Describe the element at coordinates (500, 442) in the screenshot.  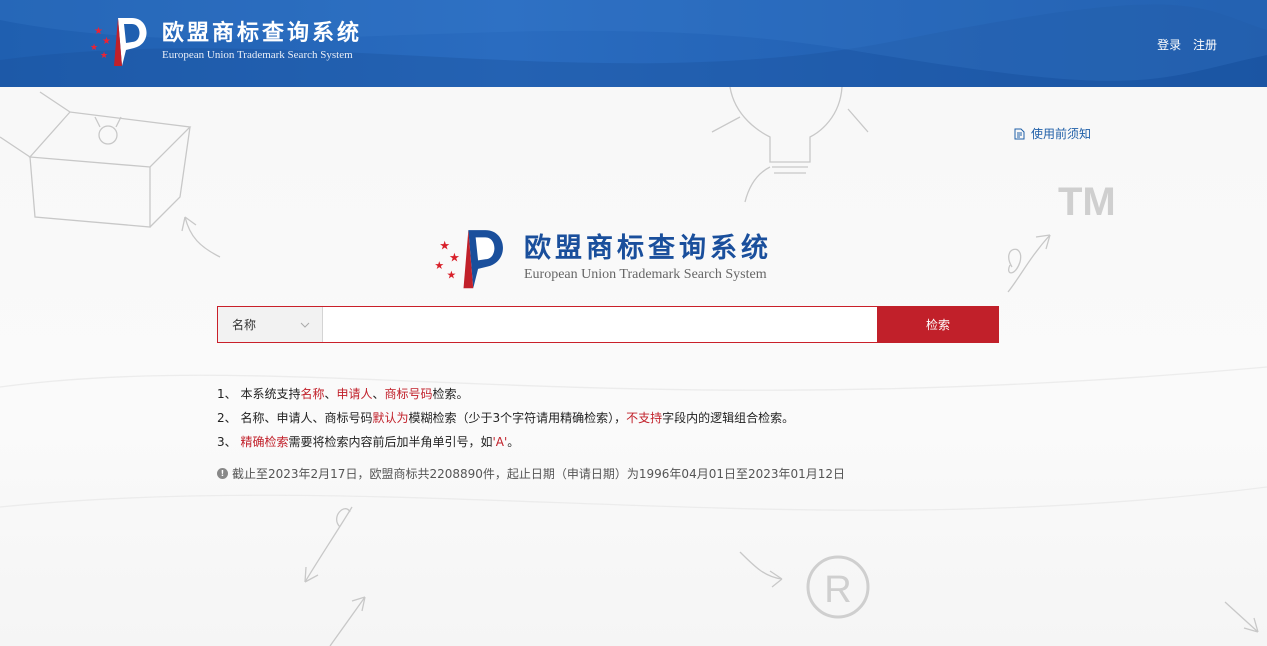
I see `tip-highlight: 'A'` at that location.